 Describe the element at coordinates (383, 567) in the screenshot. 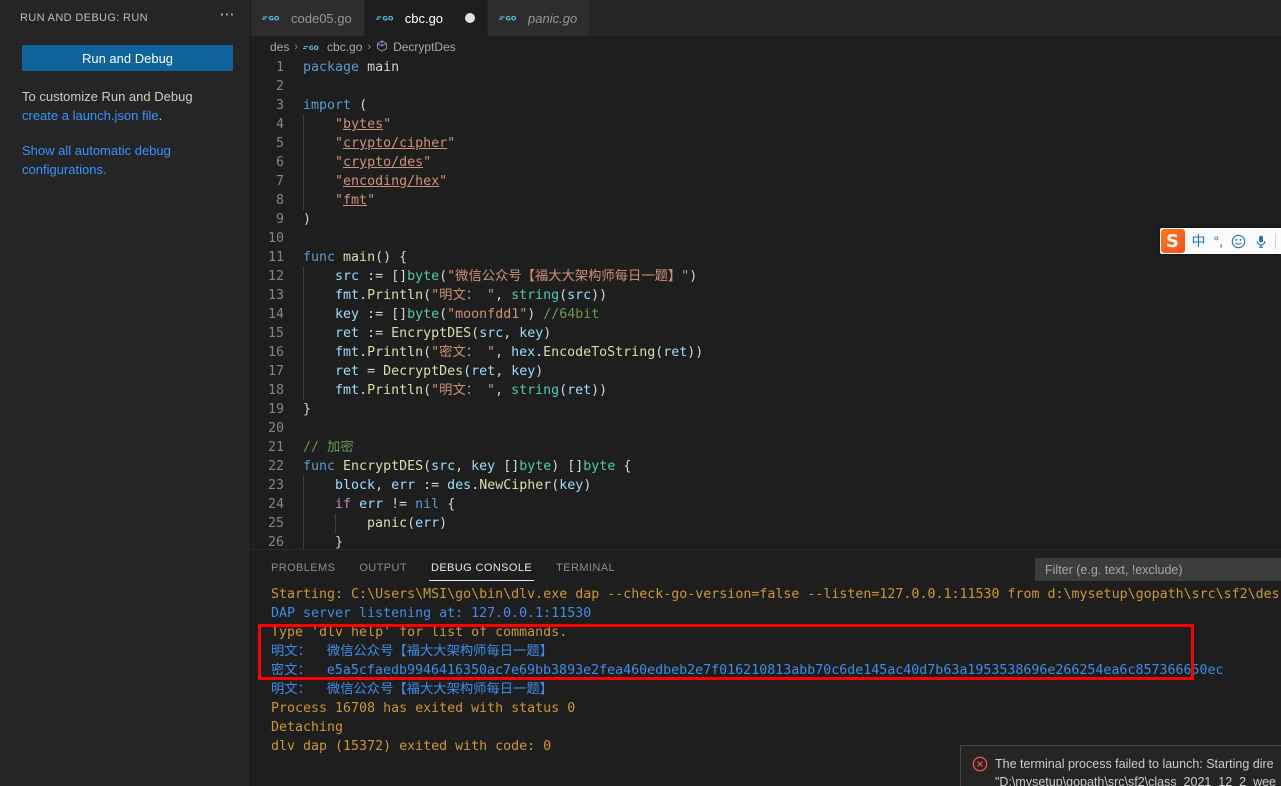

I see `tab-output: OUTPUT` at that location.